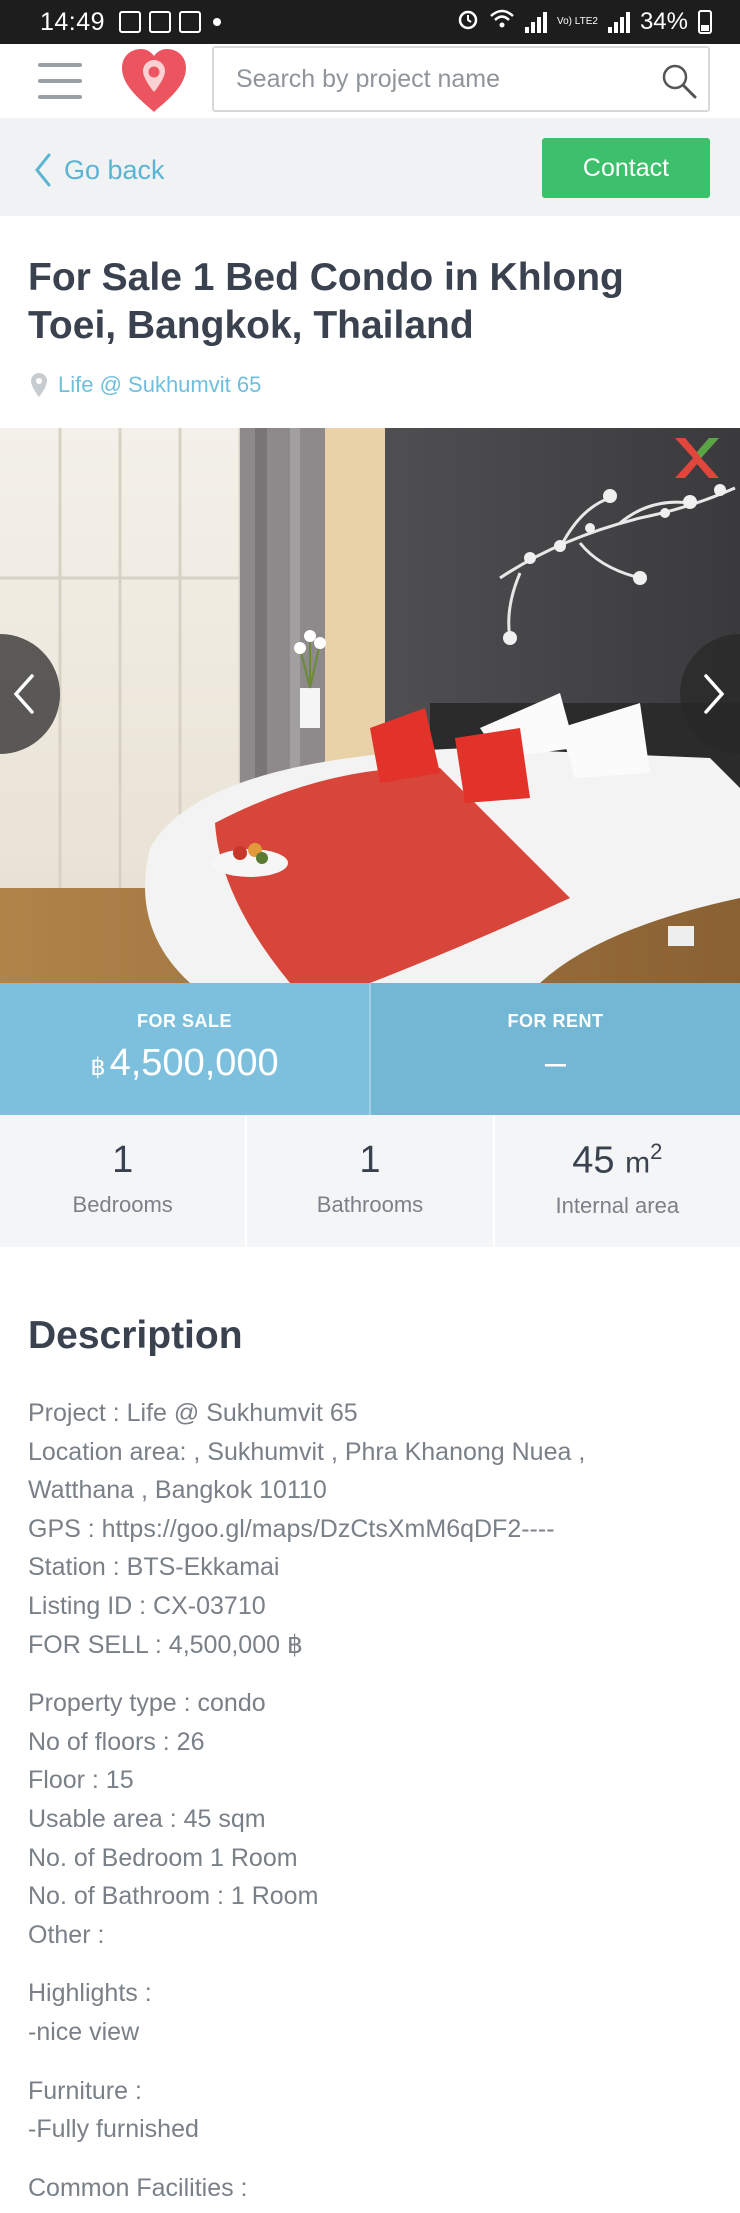 This screenshot has height=2213, width=740. I want to click on app-header, so click(370, 81).